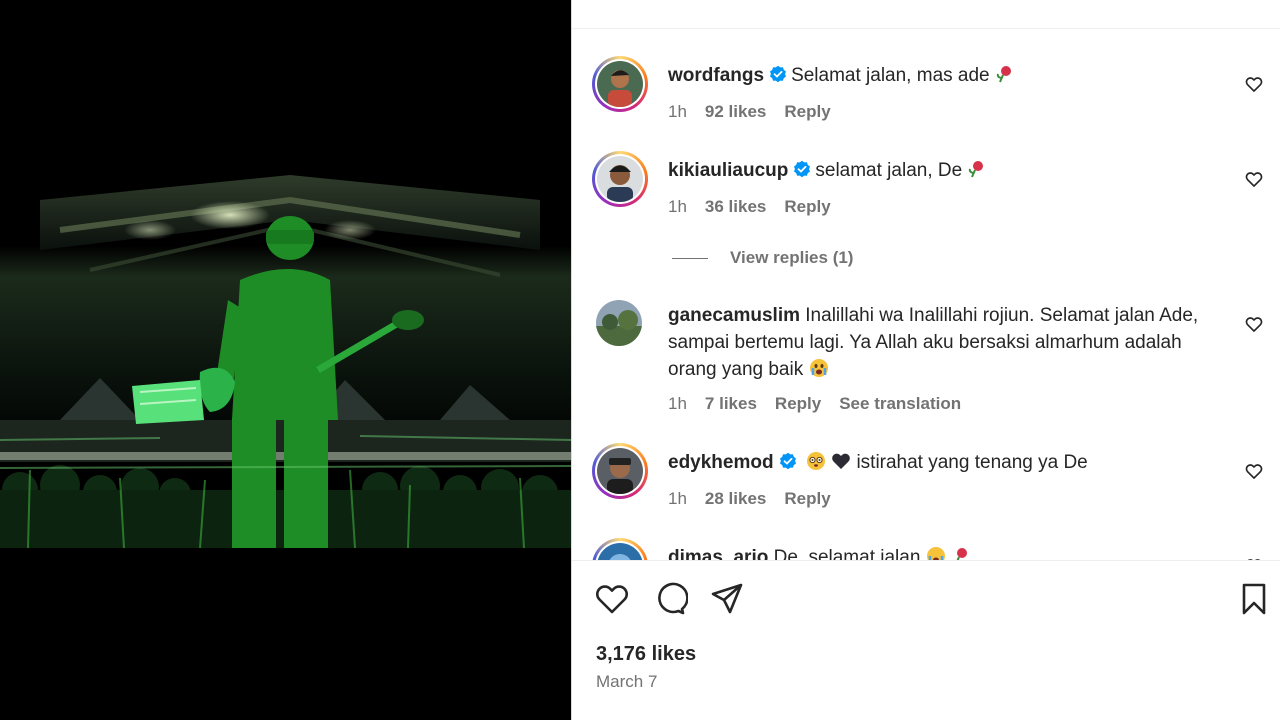 The height and width of the screenshot is (721, 1280). I want to click on comment-icon, so click(670, 599).